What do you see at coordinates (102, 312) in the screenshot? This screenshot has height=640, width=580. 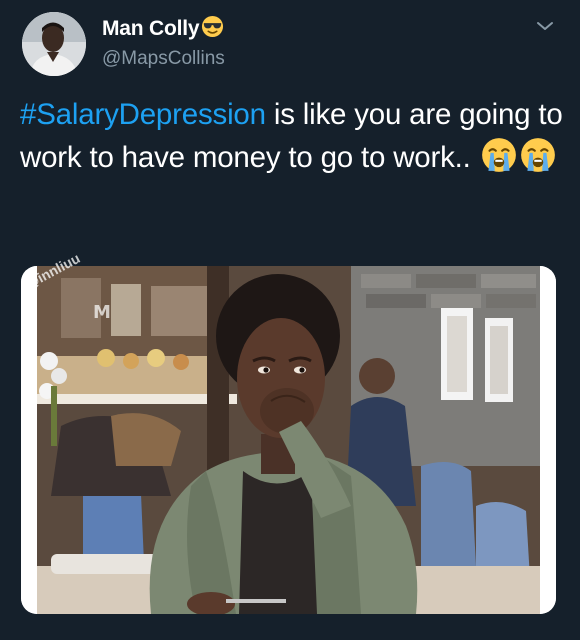 I see `svg-text: M` at bounding box center [102, 312].